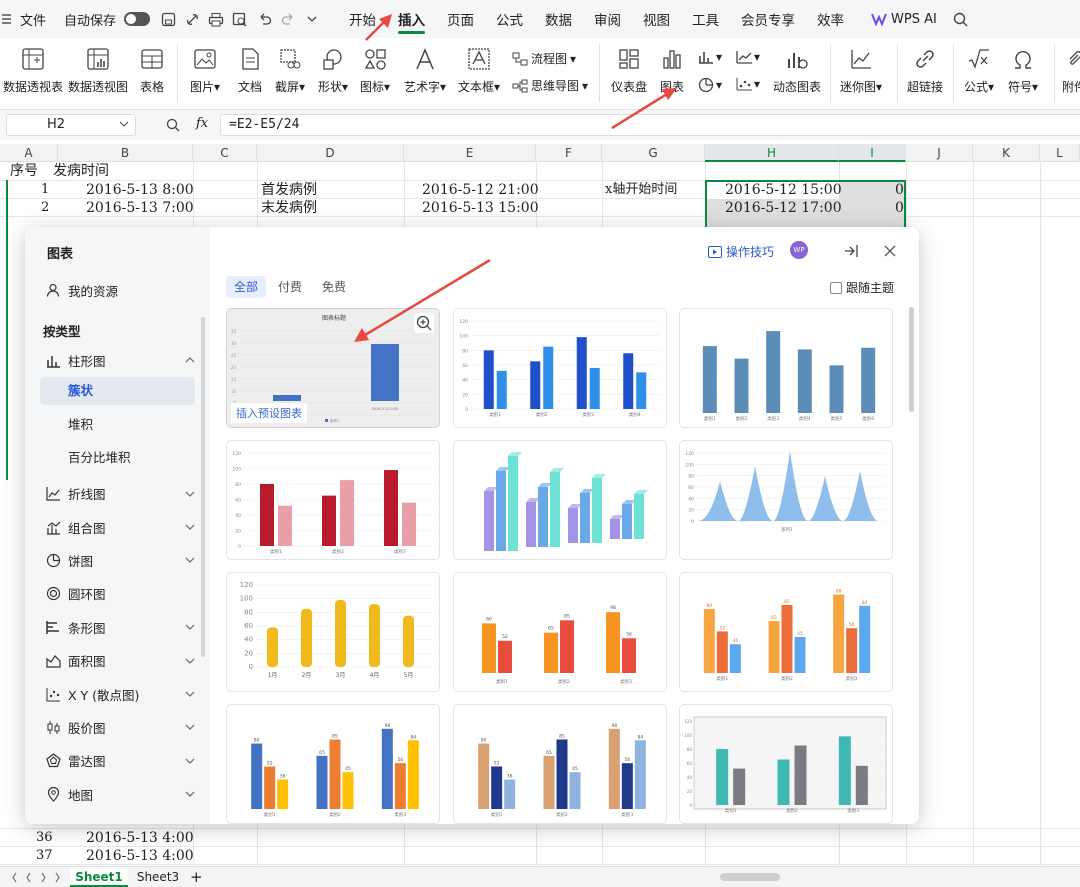 The image size is (1080, 887). What do you see at coordinates (140, 208) in the screenshot?
I see `cell-b3: 2016-5-13 7:00` at bounding box center [140, 208].